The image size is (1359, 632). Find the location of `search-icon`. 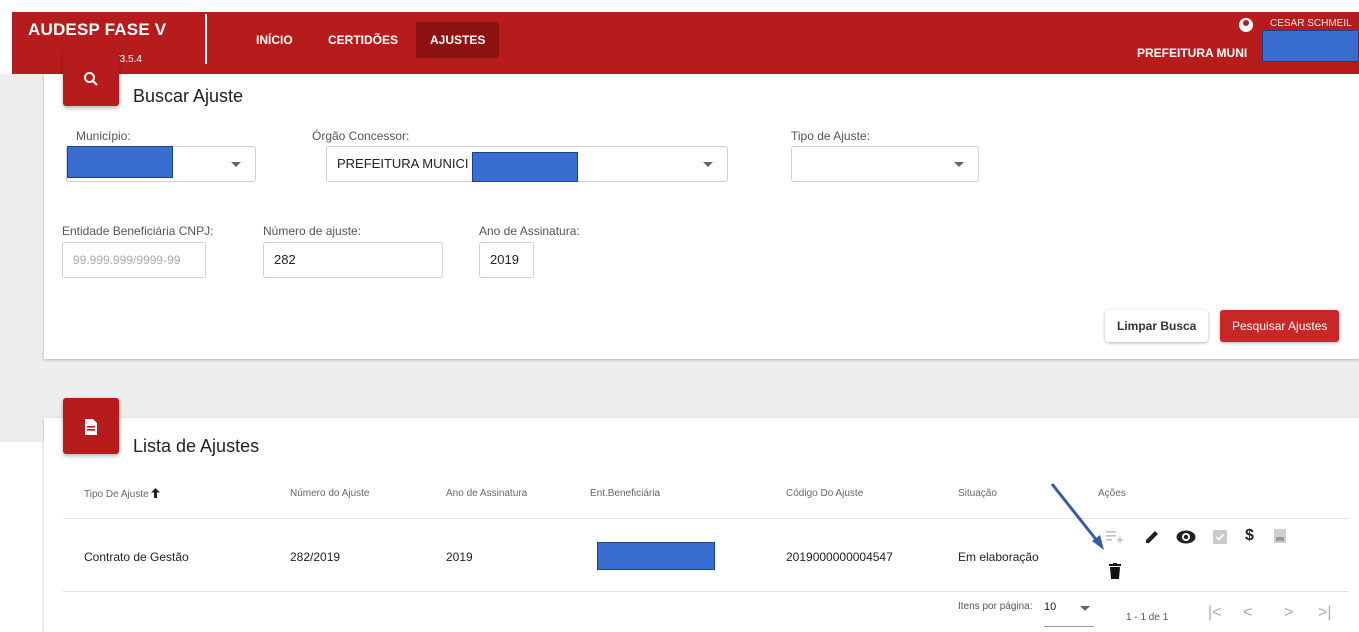

search-icon is located at coordinates (91, 79).